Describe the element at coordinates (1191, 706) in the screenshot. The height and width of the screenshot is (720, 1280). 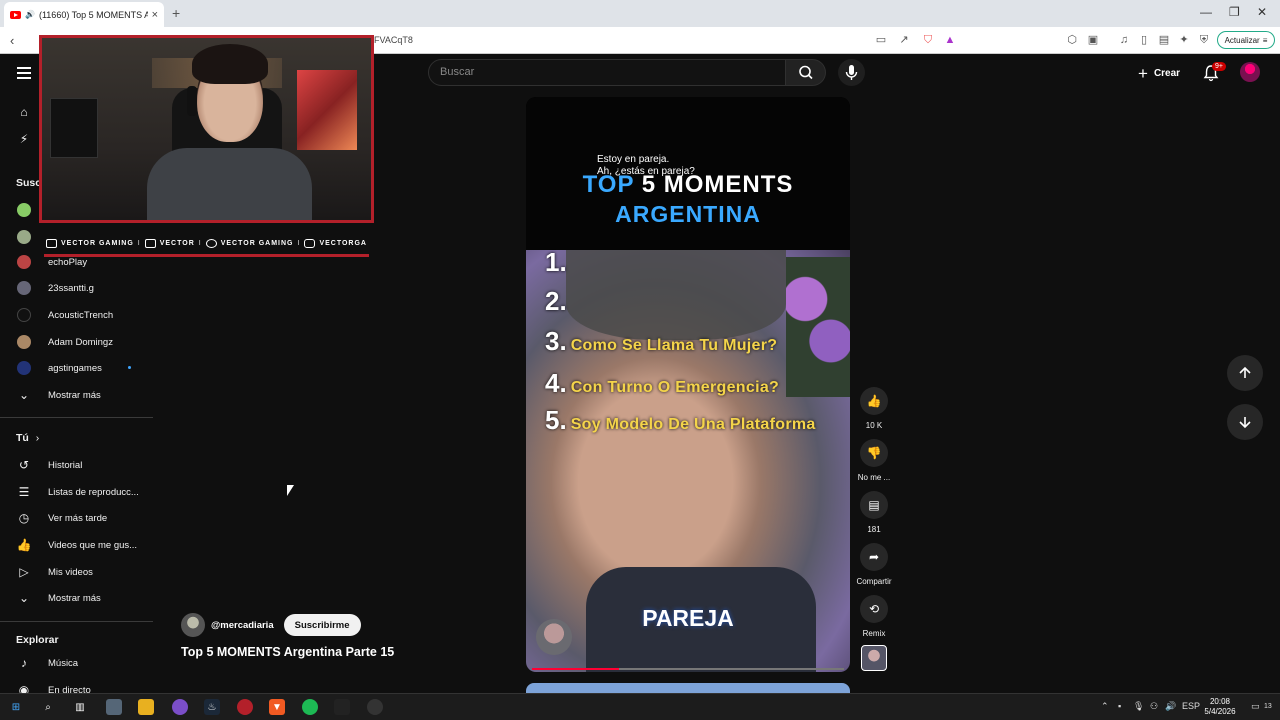
I see `tray-language: ESP` at that location.